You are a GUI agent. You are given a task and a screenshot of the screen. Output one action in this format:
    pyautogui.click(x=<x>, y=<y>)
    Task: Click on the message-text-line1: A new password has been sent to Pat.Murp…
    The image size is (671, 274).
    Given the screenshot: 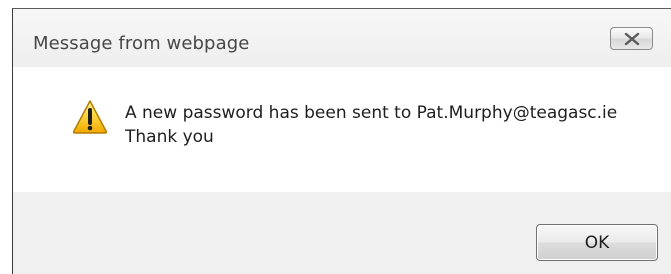 What is the action you would take?
    pyautogui.click(x=371, y=113)
    